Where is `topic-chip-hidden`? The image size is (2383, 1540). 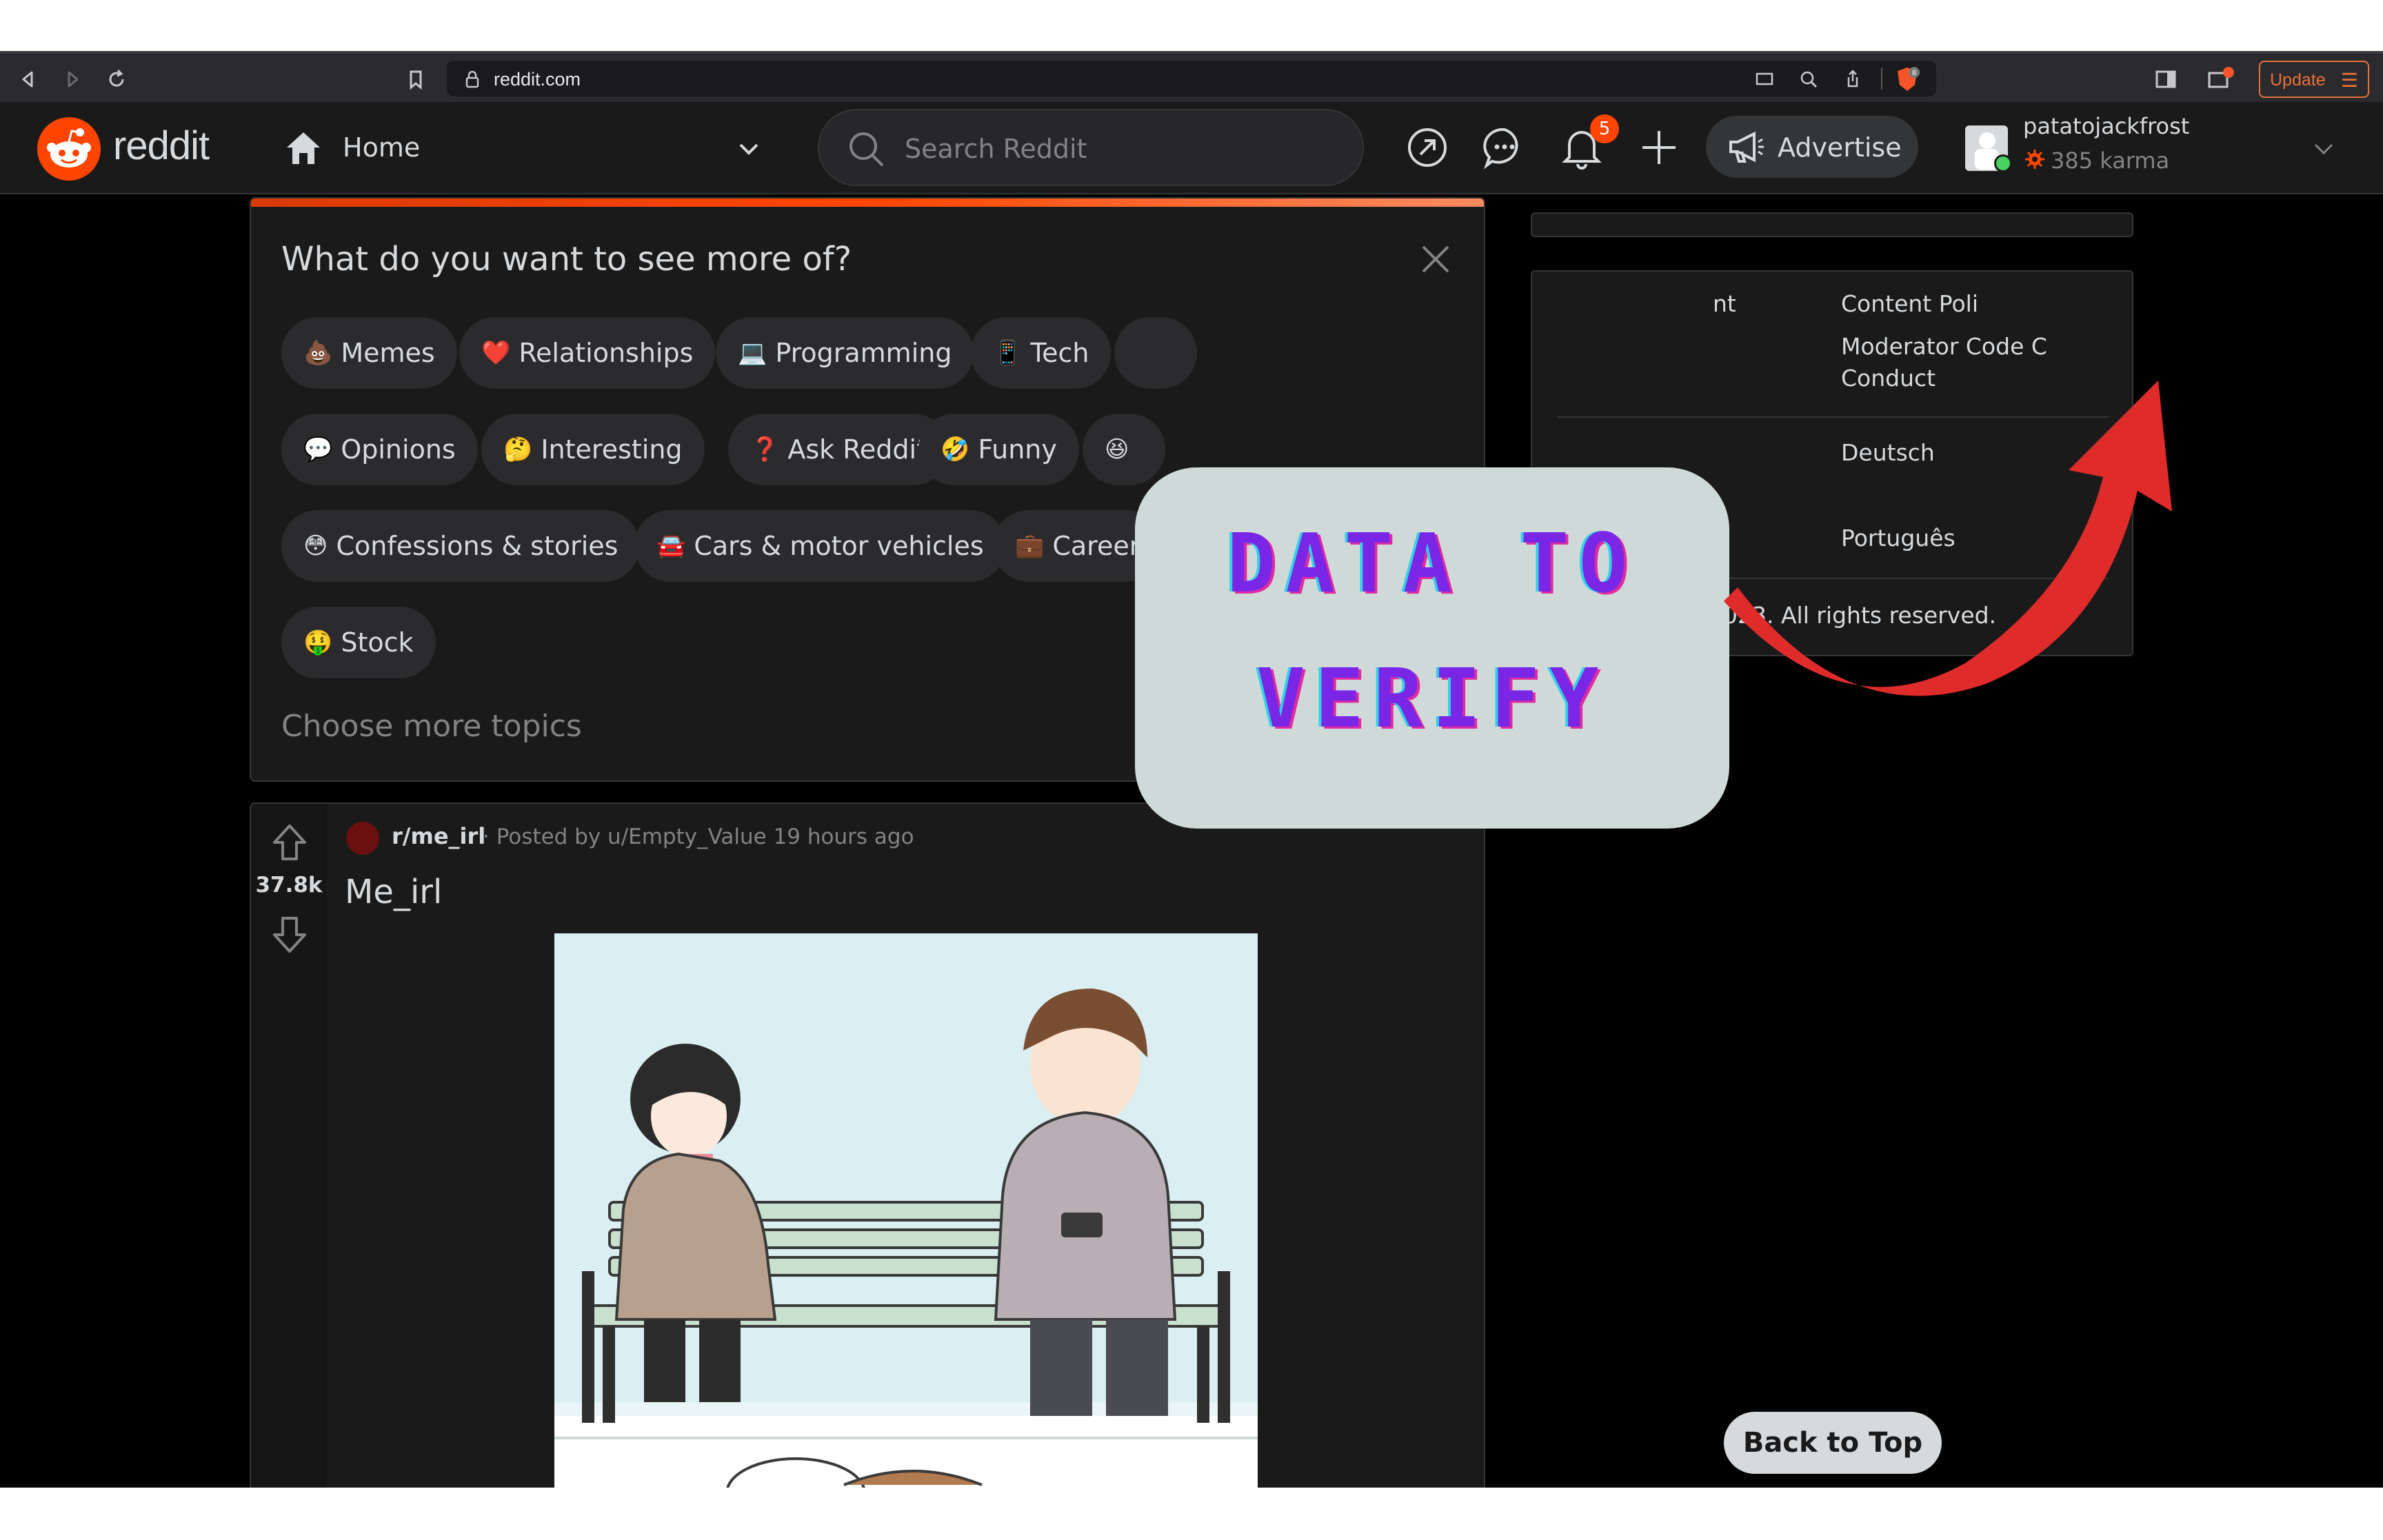 topic-chip-hidden is located at coordinates (1155, 353).